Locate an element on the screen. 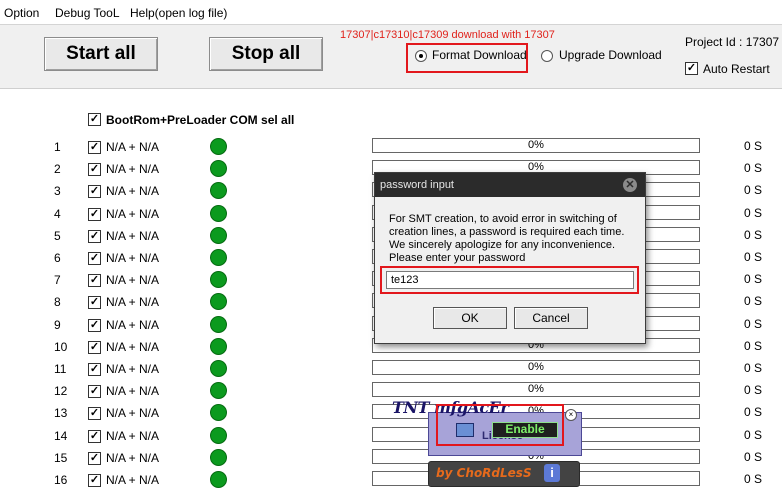 This screenshot has width=782, height=500. upgrade-download-label: Upgrade Download is located at coordinates (610, 55).